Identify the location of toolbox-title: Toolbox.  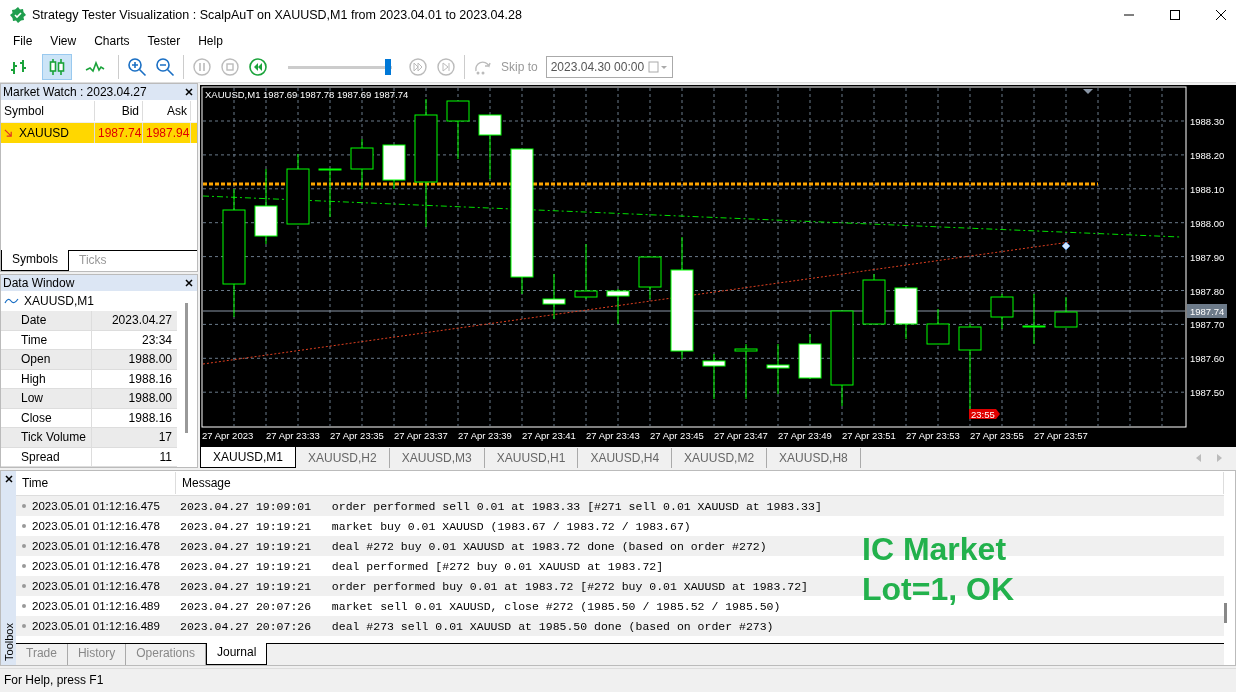
(8, 642).